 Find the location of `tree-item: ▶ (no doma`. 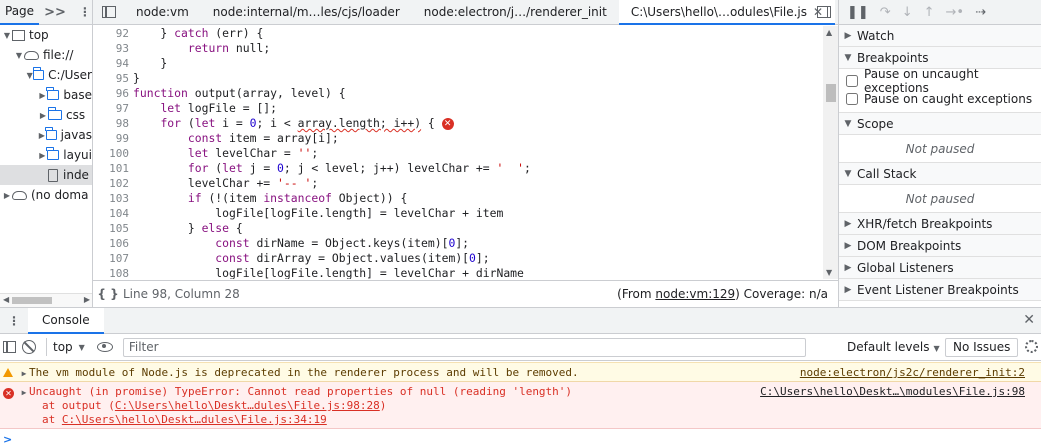

tree-item: ▶ (no doma is located at coordinates (46, 195).